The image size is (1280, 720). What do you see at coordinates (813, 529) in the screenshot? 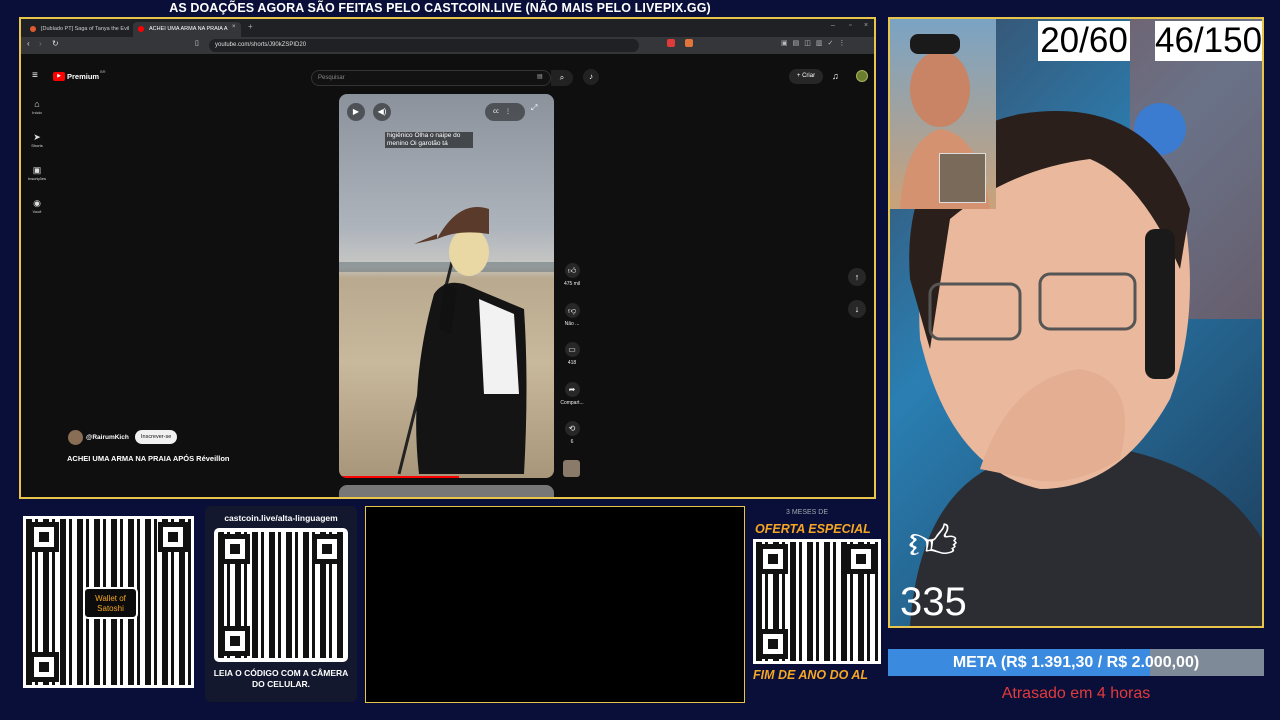
I see `offer-title: OFERTA ESPECIAL` at bounding box center [813, 529].